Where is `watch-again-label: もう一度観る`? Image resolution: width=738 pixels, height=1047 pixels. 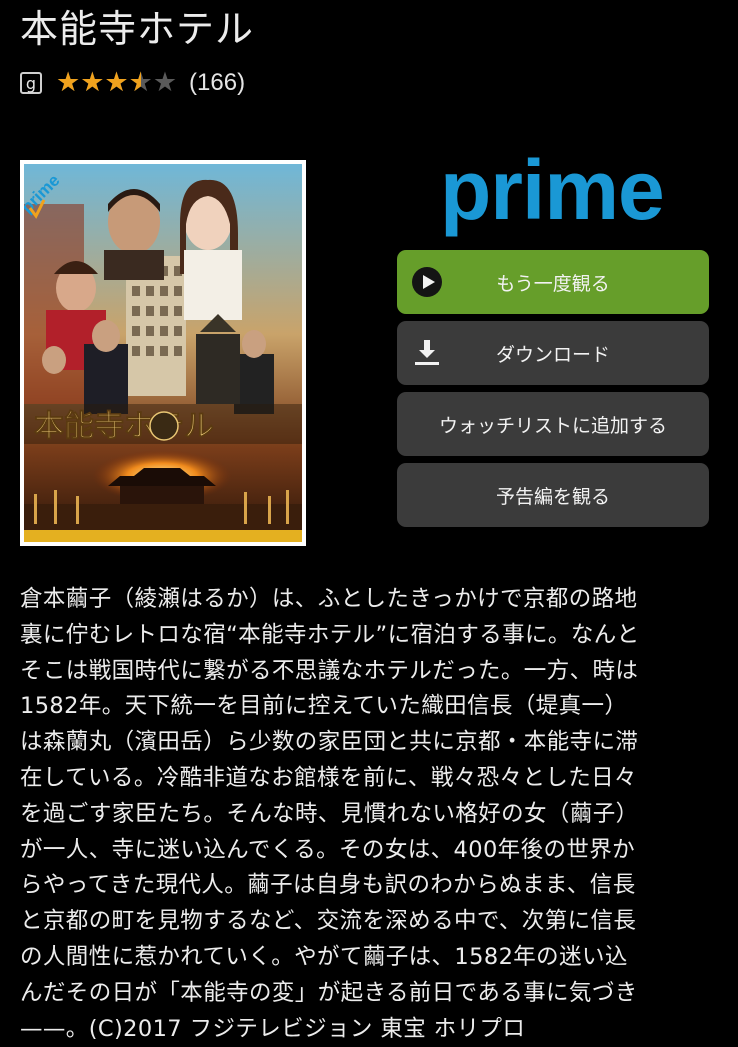
watch-again-label: もう一度観る is located at coordinates (553, 283).